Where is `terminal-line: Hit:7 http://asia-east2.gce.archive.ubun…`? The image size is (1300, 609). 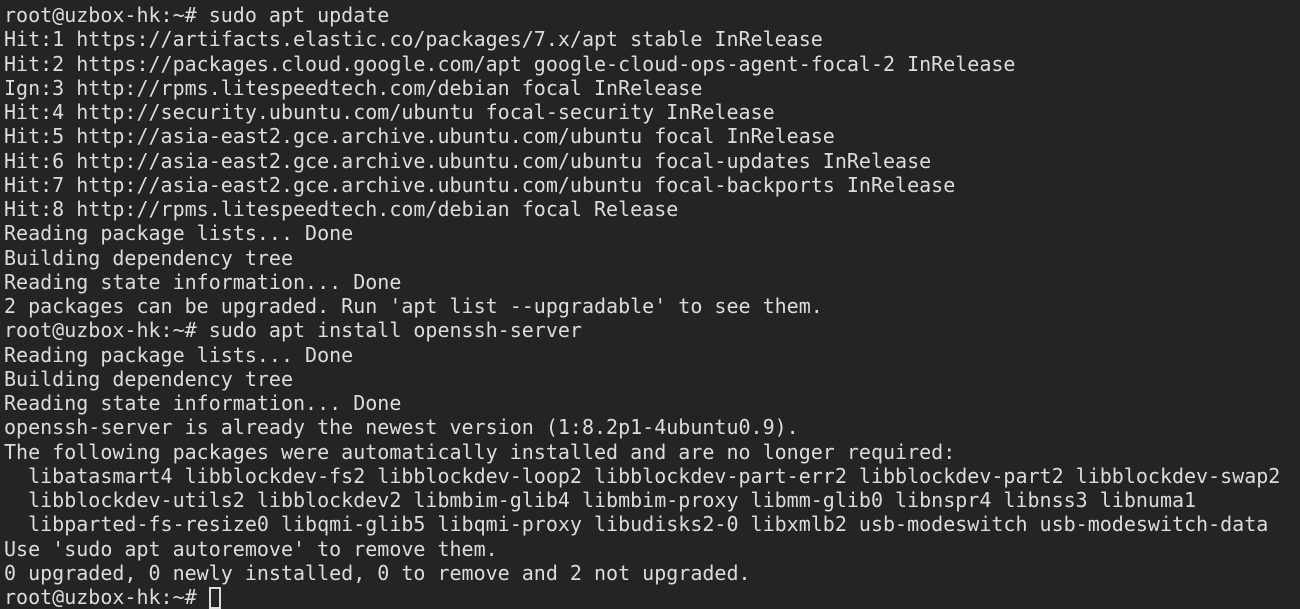 terminal-line: Hit:7 http://asia-east2.gce.archive.ubun… is located at coordinates (480, 184).